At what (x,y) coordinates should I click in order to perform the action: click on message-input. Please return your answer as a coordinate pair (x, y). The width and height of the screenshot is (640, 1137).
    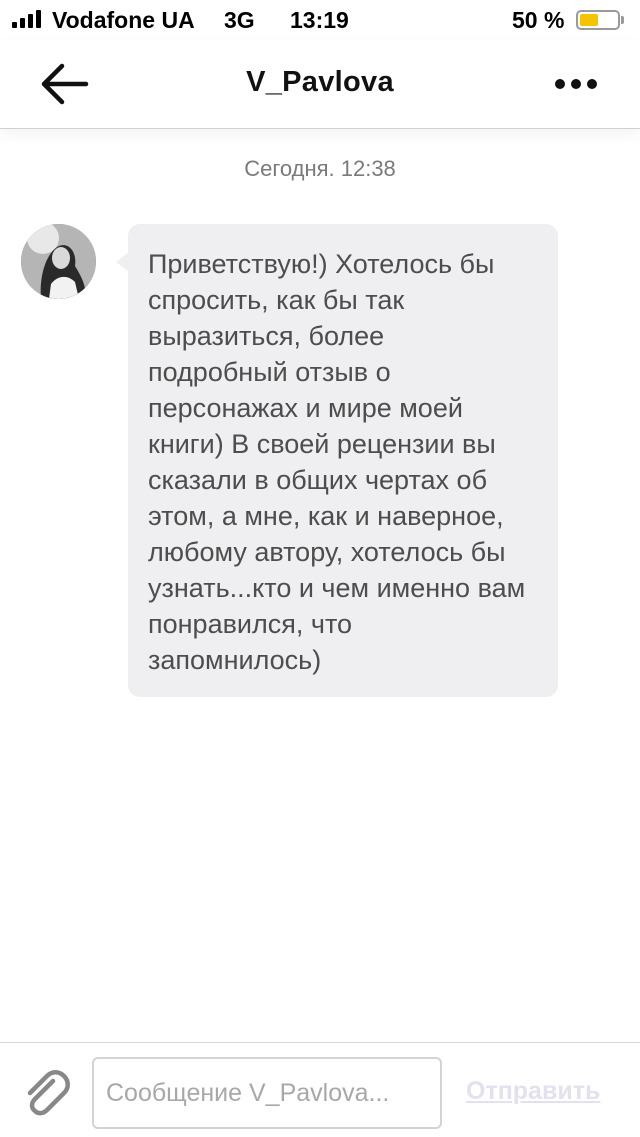
    Looking at the image, I should click on (267, 1093).